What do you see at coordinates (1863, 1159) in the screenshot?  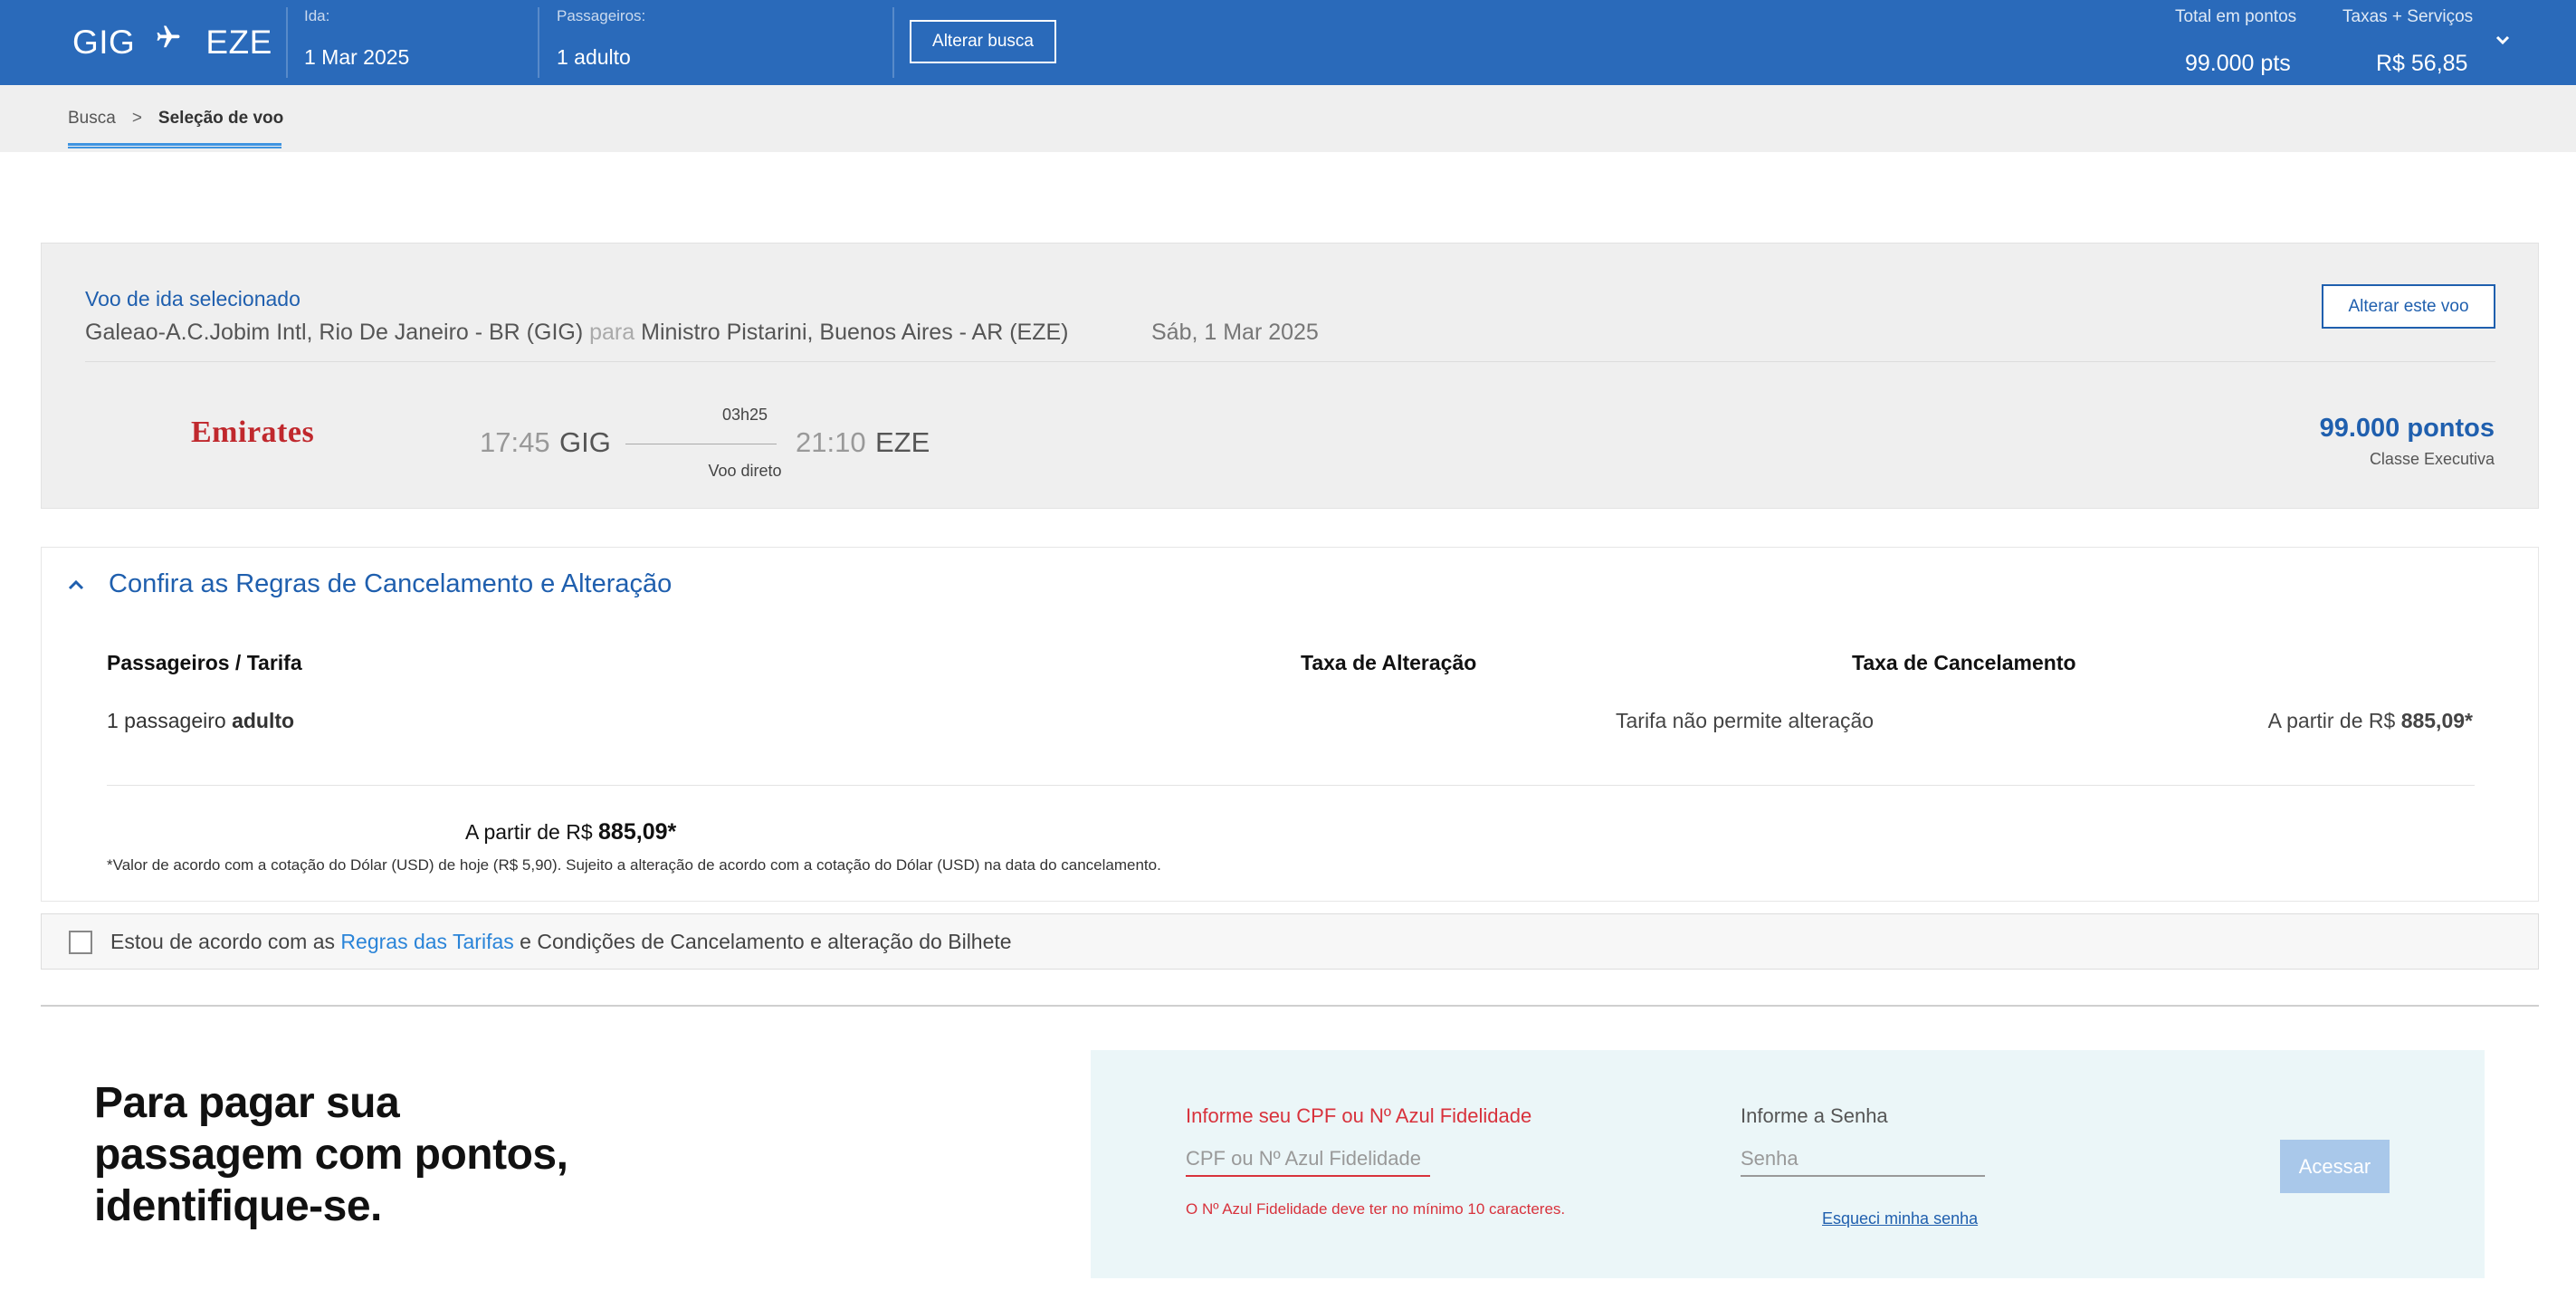 I see `password-input` at bounding box center [1863, 1159].